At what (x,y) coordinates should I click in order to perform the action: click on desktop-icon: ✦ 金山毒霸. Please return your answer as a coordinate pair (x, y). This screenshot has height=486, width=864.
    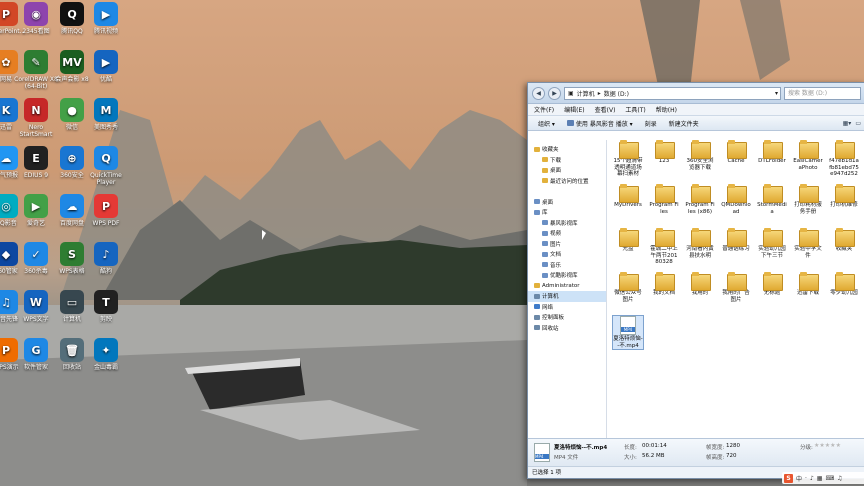
    Looking at the image, I should click on (106, 354).